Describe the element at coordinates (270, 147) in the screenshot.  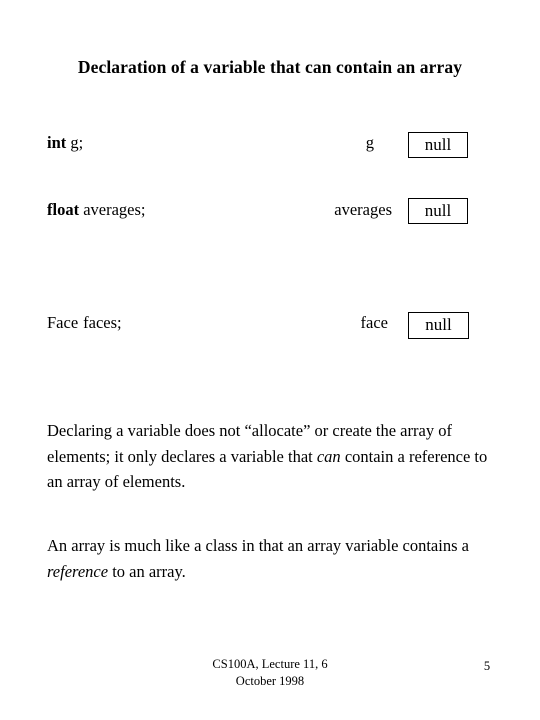
I see `declaration-row: int g; g null` at that location.